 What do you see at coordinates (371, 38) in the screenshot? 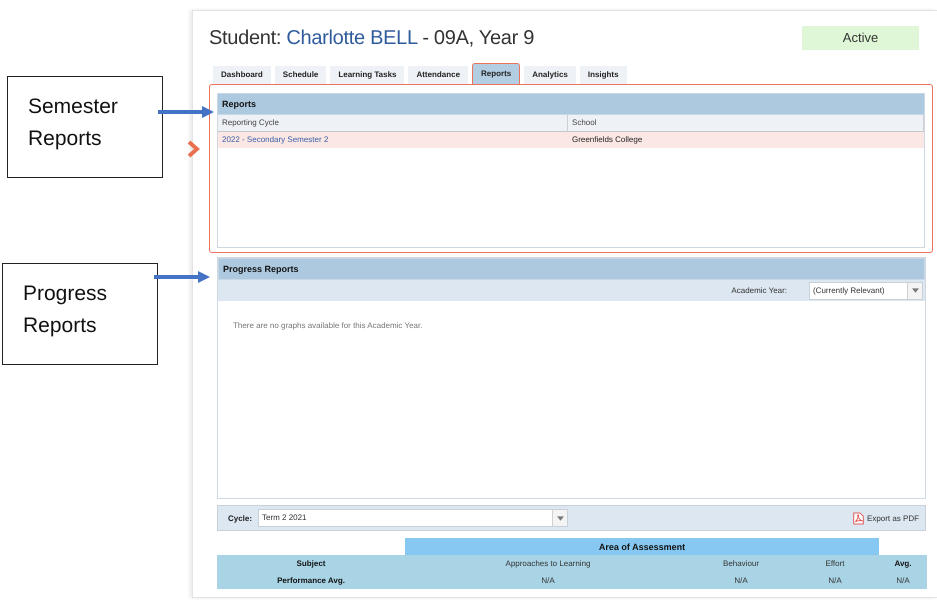
I see `student-title: Student: Charlotte BELL - 09A, Year 9` at bounding box center [371, 38].